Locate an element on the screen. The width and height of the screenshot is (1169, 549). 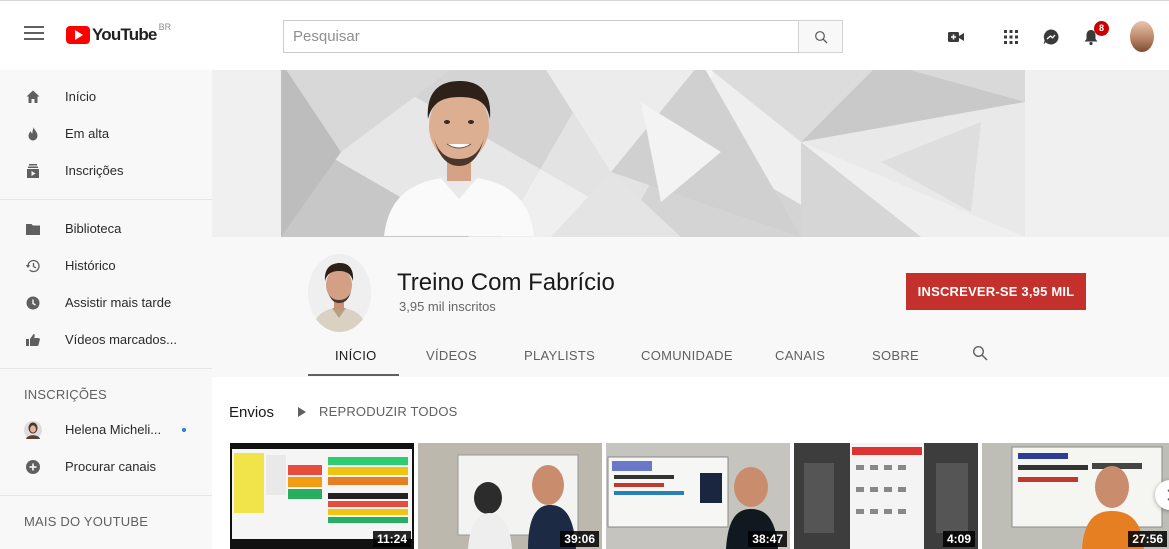
sidebar-item-browse-channels: Procurar canais is located at coordinates (106, 466).